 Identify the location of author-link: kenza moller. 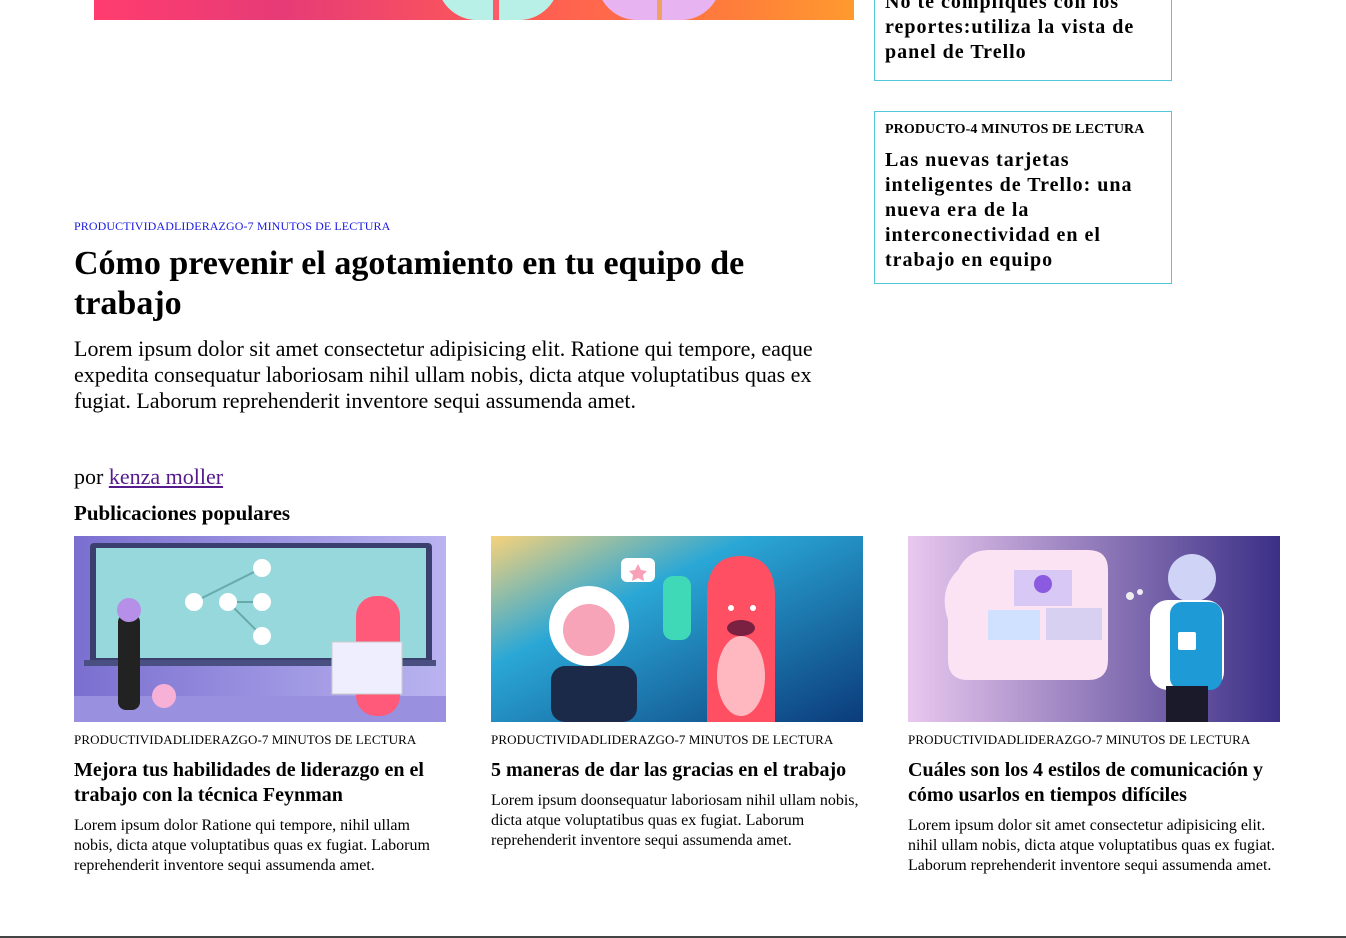
(166, 476).